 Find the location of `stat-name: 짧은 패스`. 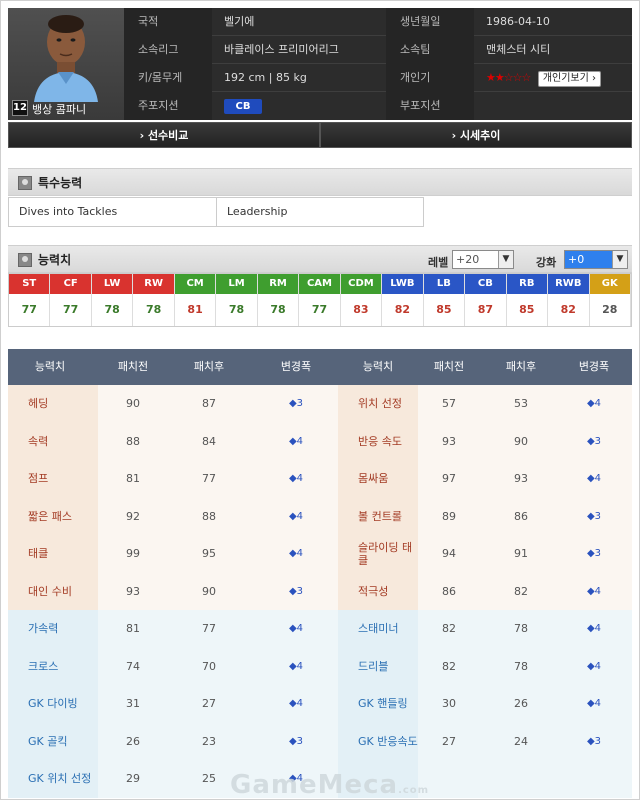

stat-name: 짧은 패스 is located at coordinates (53, 516).